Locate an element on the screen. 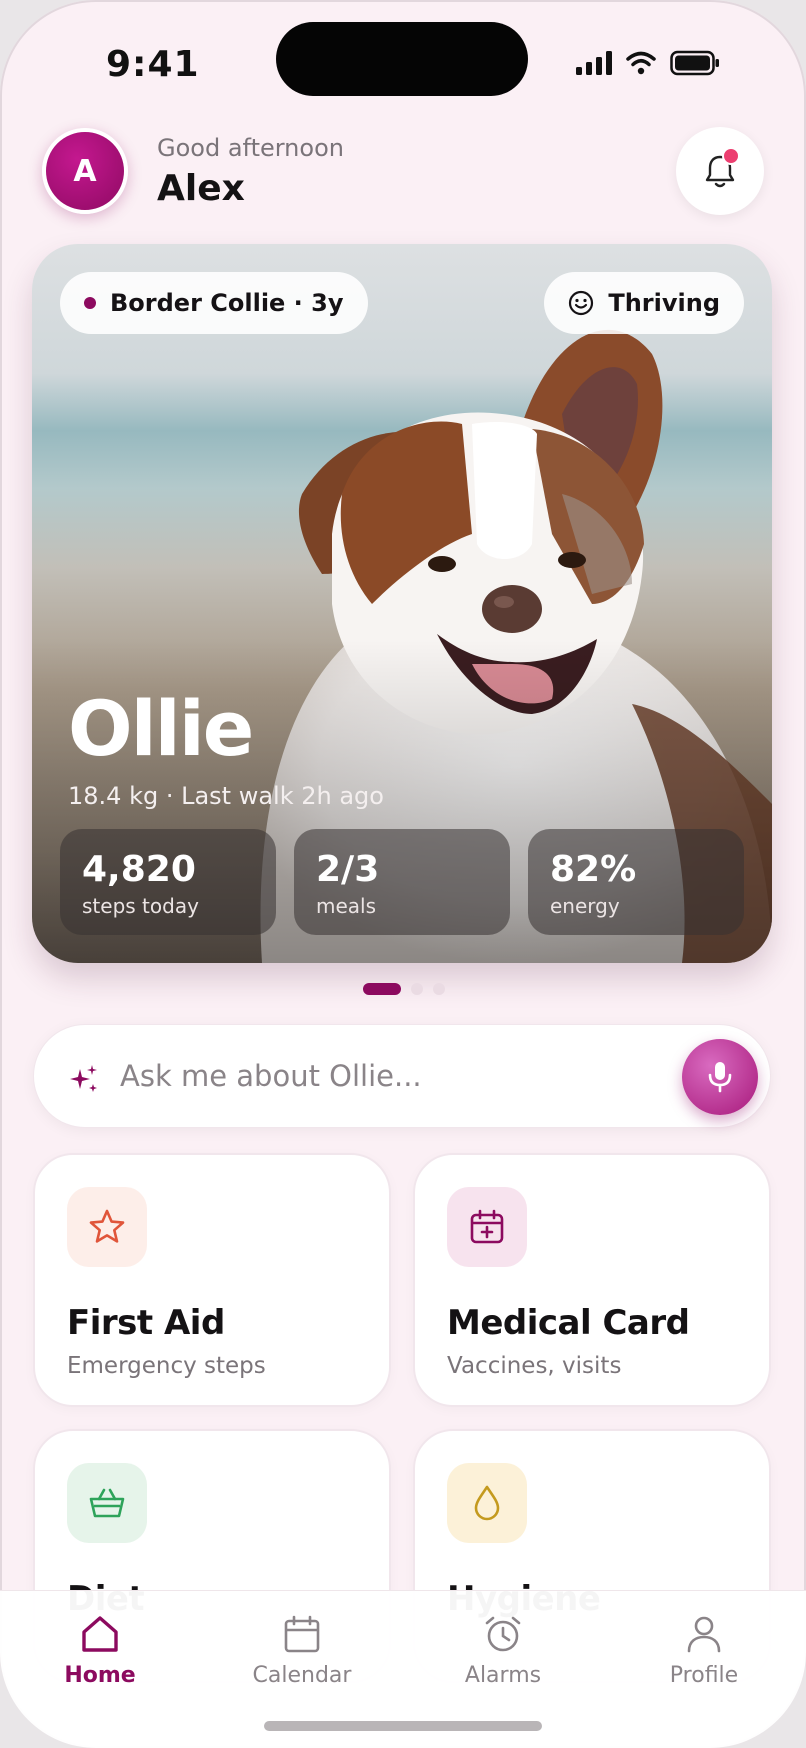 The width and height of the screenshot is (806, 1748). stat-value: 2/3 is located at coordinates (348, 869).